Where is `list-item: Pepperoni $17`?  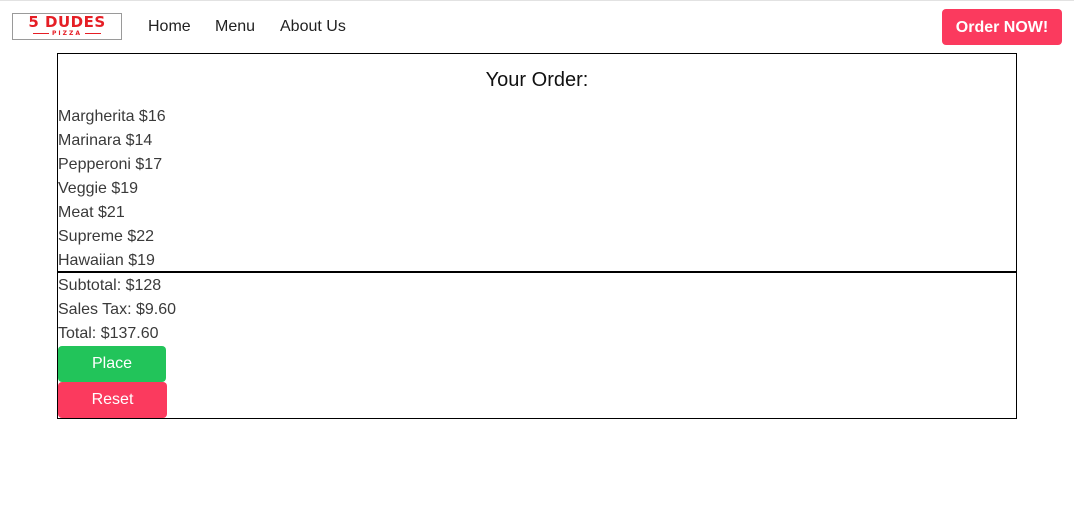
list-item: Pepperoni $17 is located at coordinates (110, 164).